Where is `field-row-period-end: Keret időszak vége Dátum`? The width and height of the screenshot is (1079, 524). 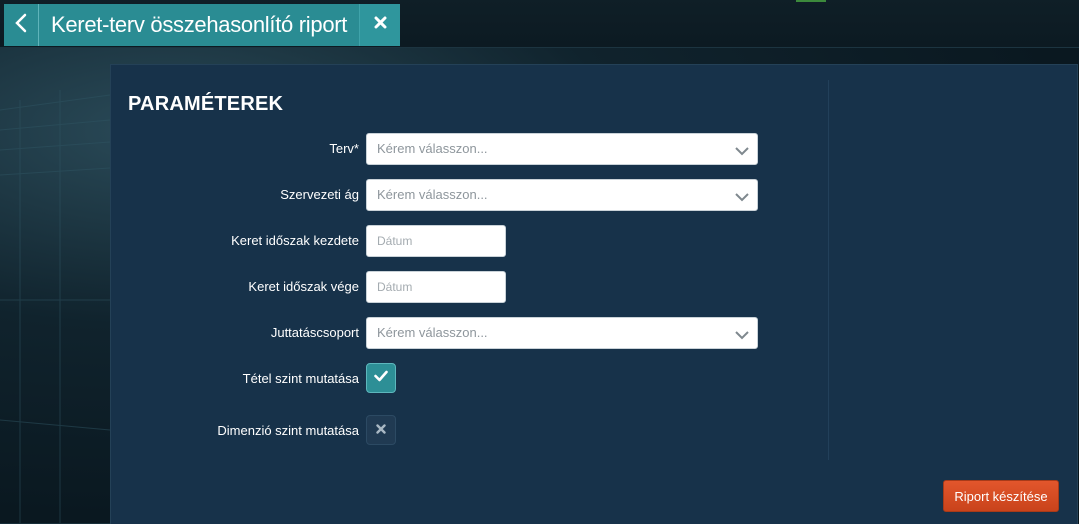
field-row-period-end: Keret időszak vége Dátum is located at coordinates (461, 287).